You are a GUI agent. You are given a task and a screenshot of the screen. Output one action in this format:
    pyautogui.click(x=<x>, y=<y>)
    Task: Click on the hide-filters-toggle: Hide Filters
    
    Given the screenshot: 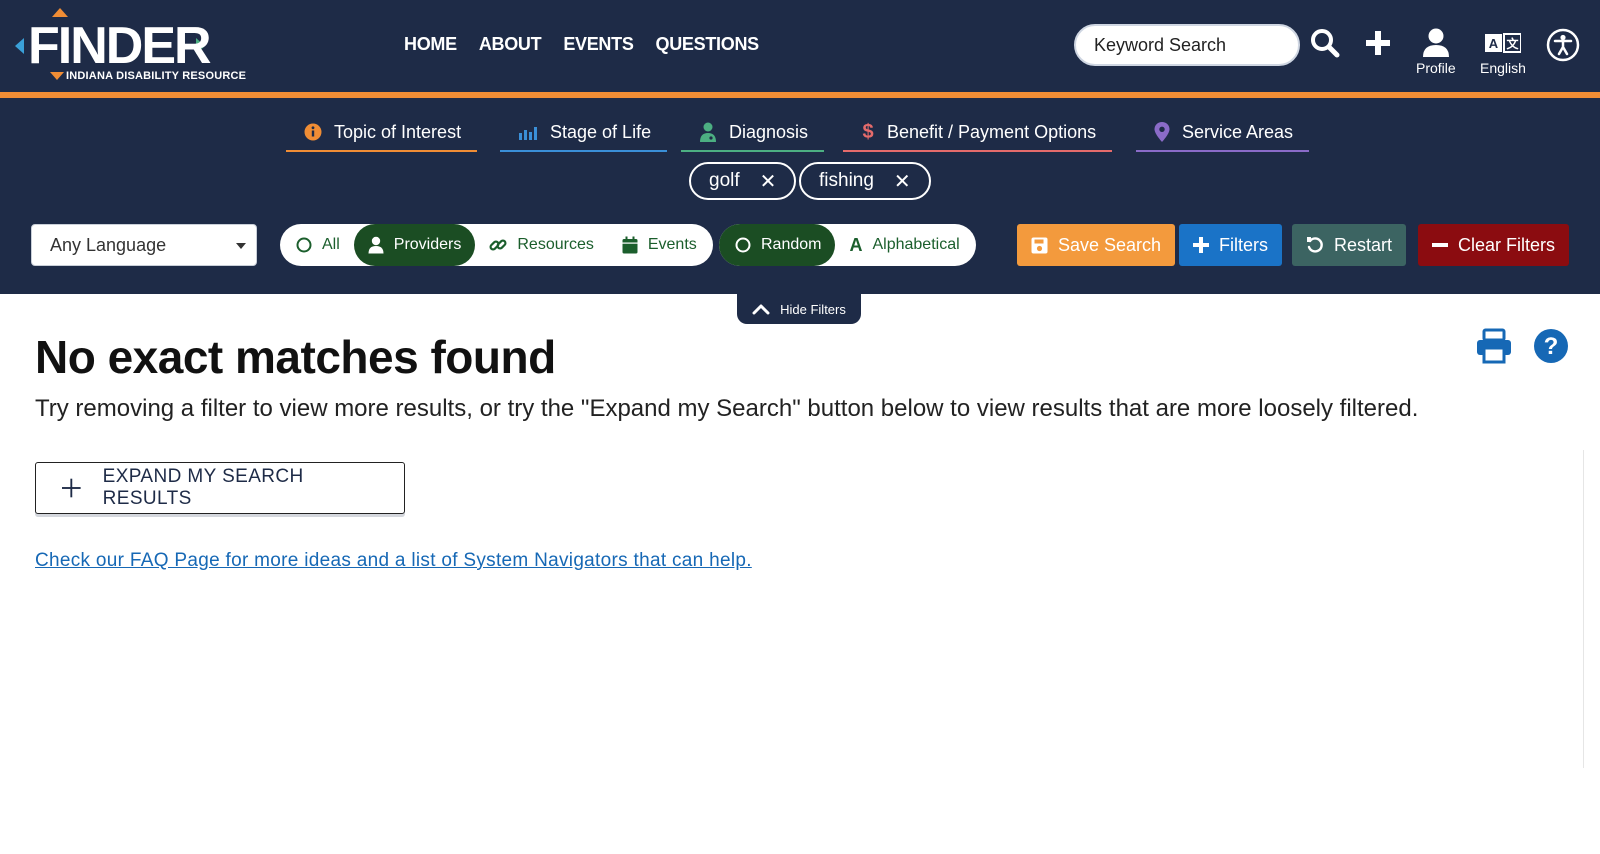 What is the action you would take?
    pyautogui.click(x=799, y=309)
    